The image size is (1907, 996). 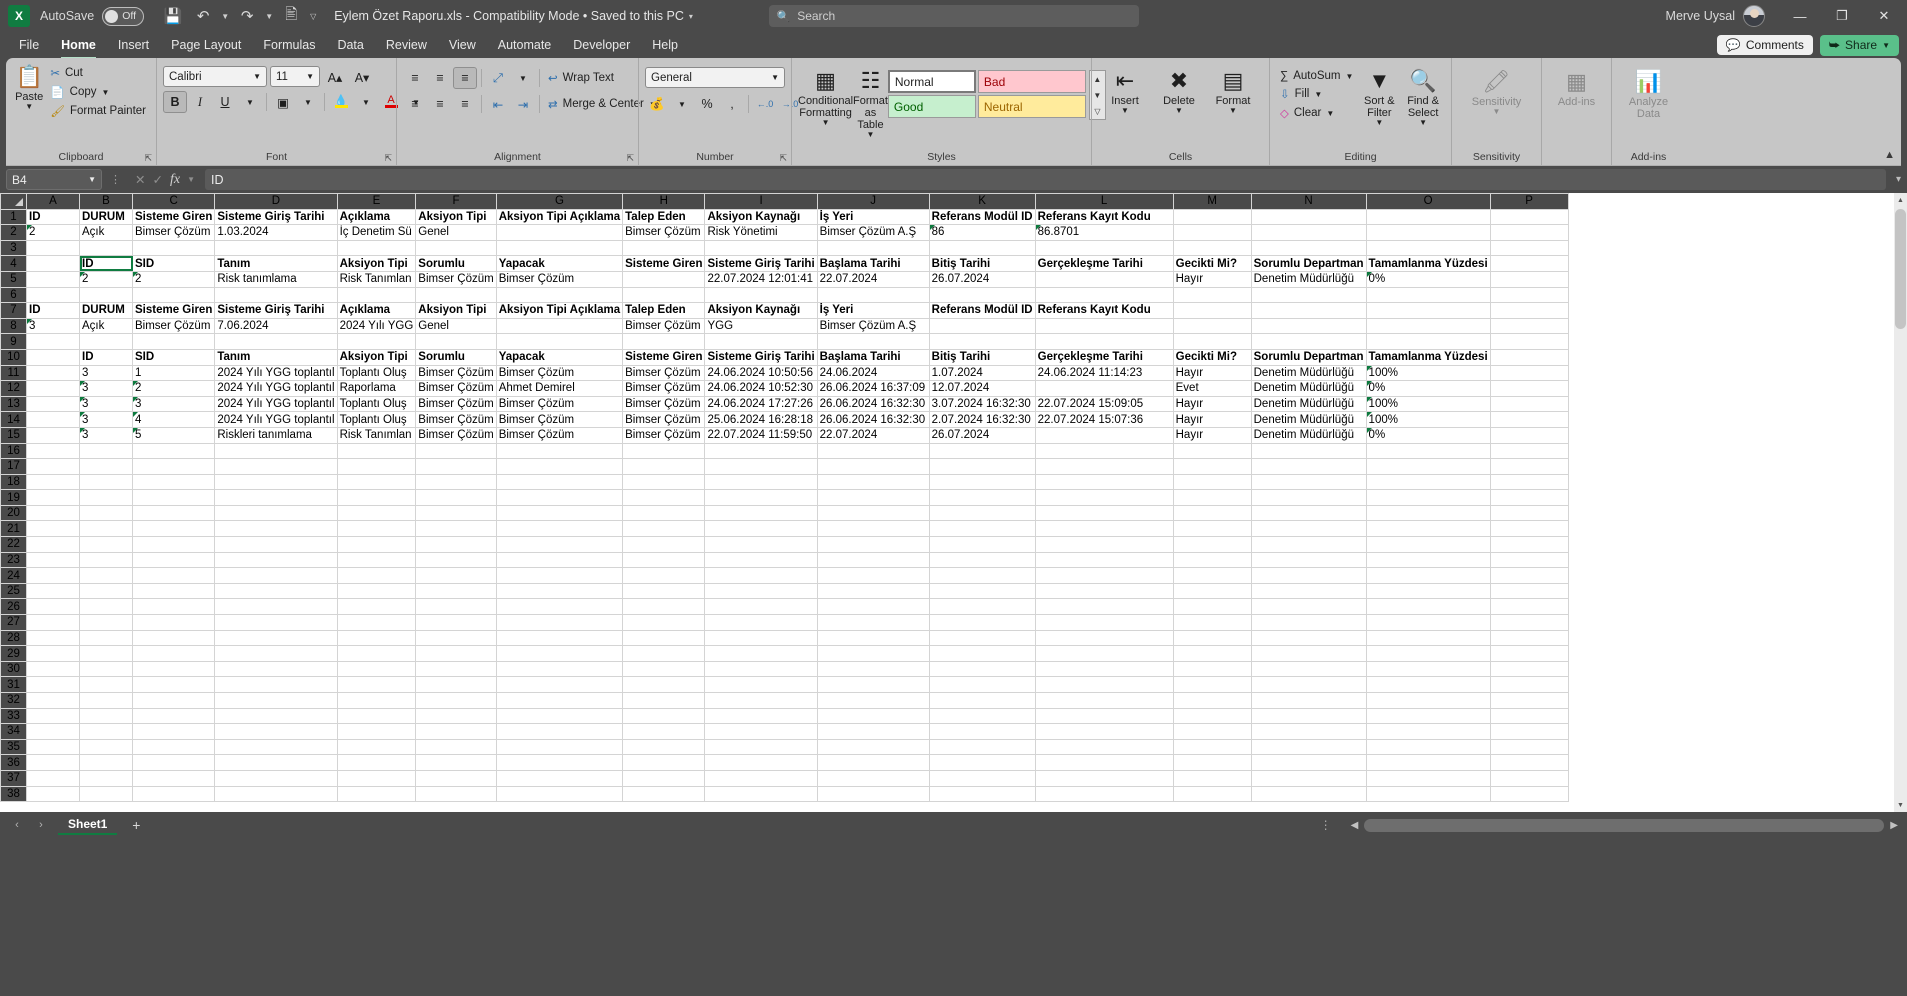 I want to click on scroll-down-icon: ▼, so click(x=1900, y=805).